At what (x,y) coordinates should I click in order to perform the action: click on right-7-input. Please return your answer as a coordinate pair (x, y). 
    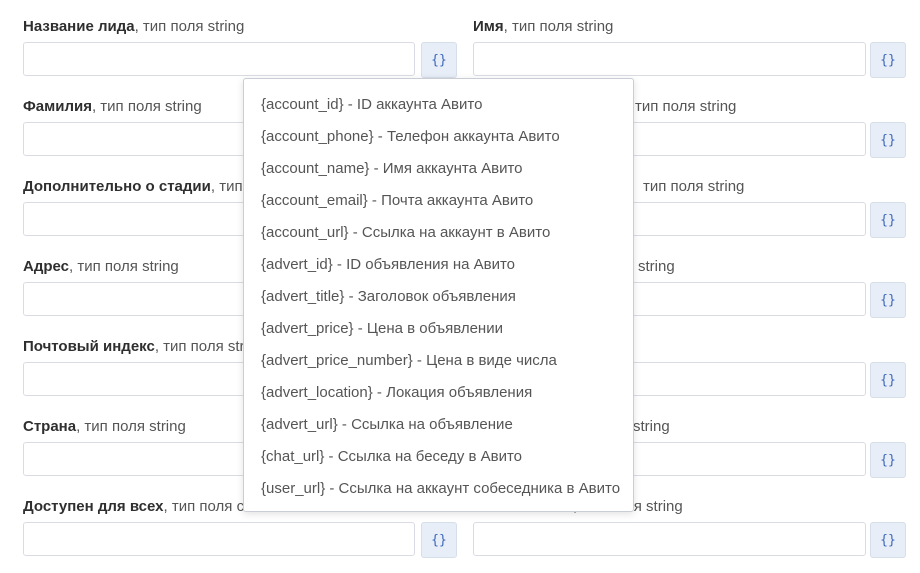
    Looking at the image, I should click on (669, 539).